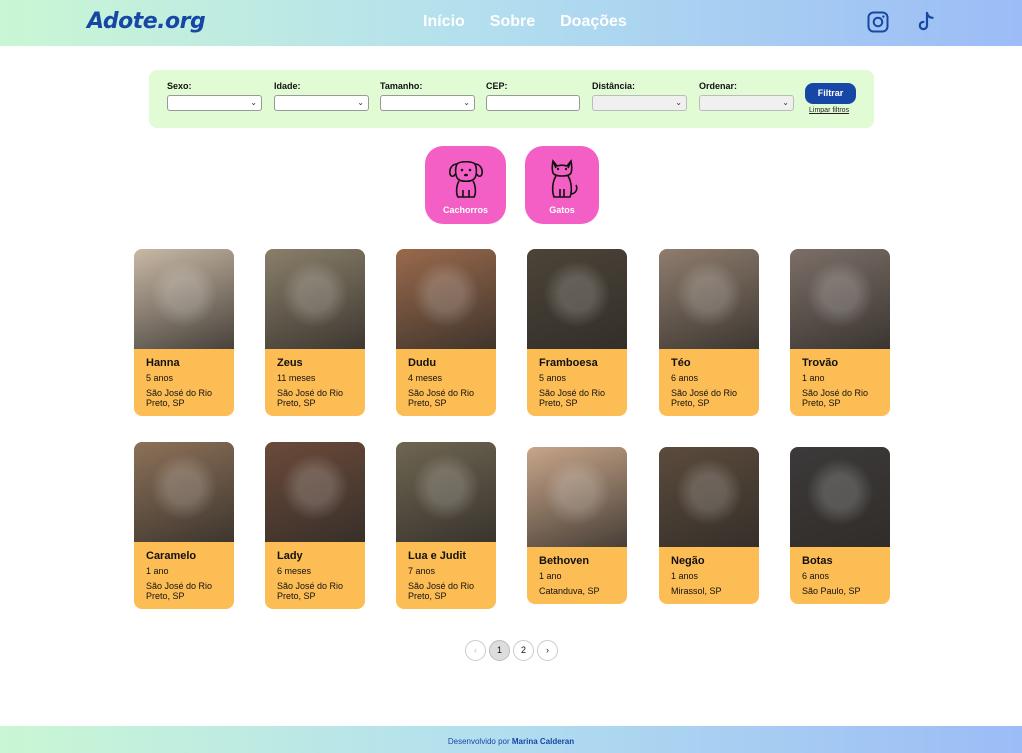 This screenshot has width=1022, height=753. What do you see at coordinates (547, 650) in the screenshot?
I see `next-page-button: ›` at bounding box center [547, 650].